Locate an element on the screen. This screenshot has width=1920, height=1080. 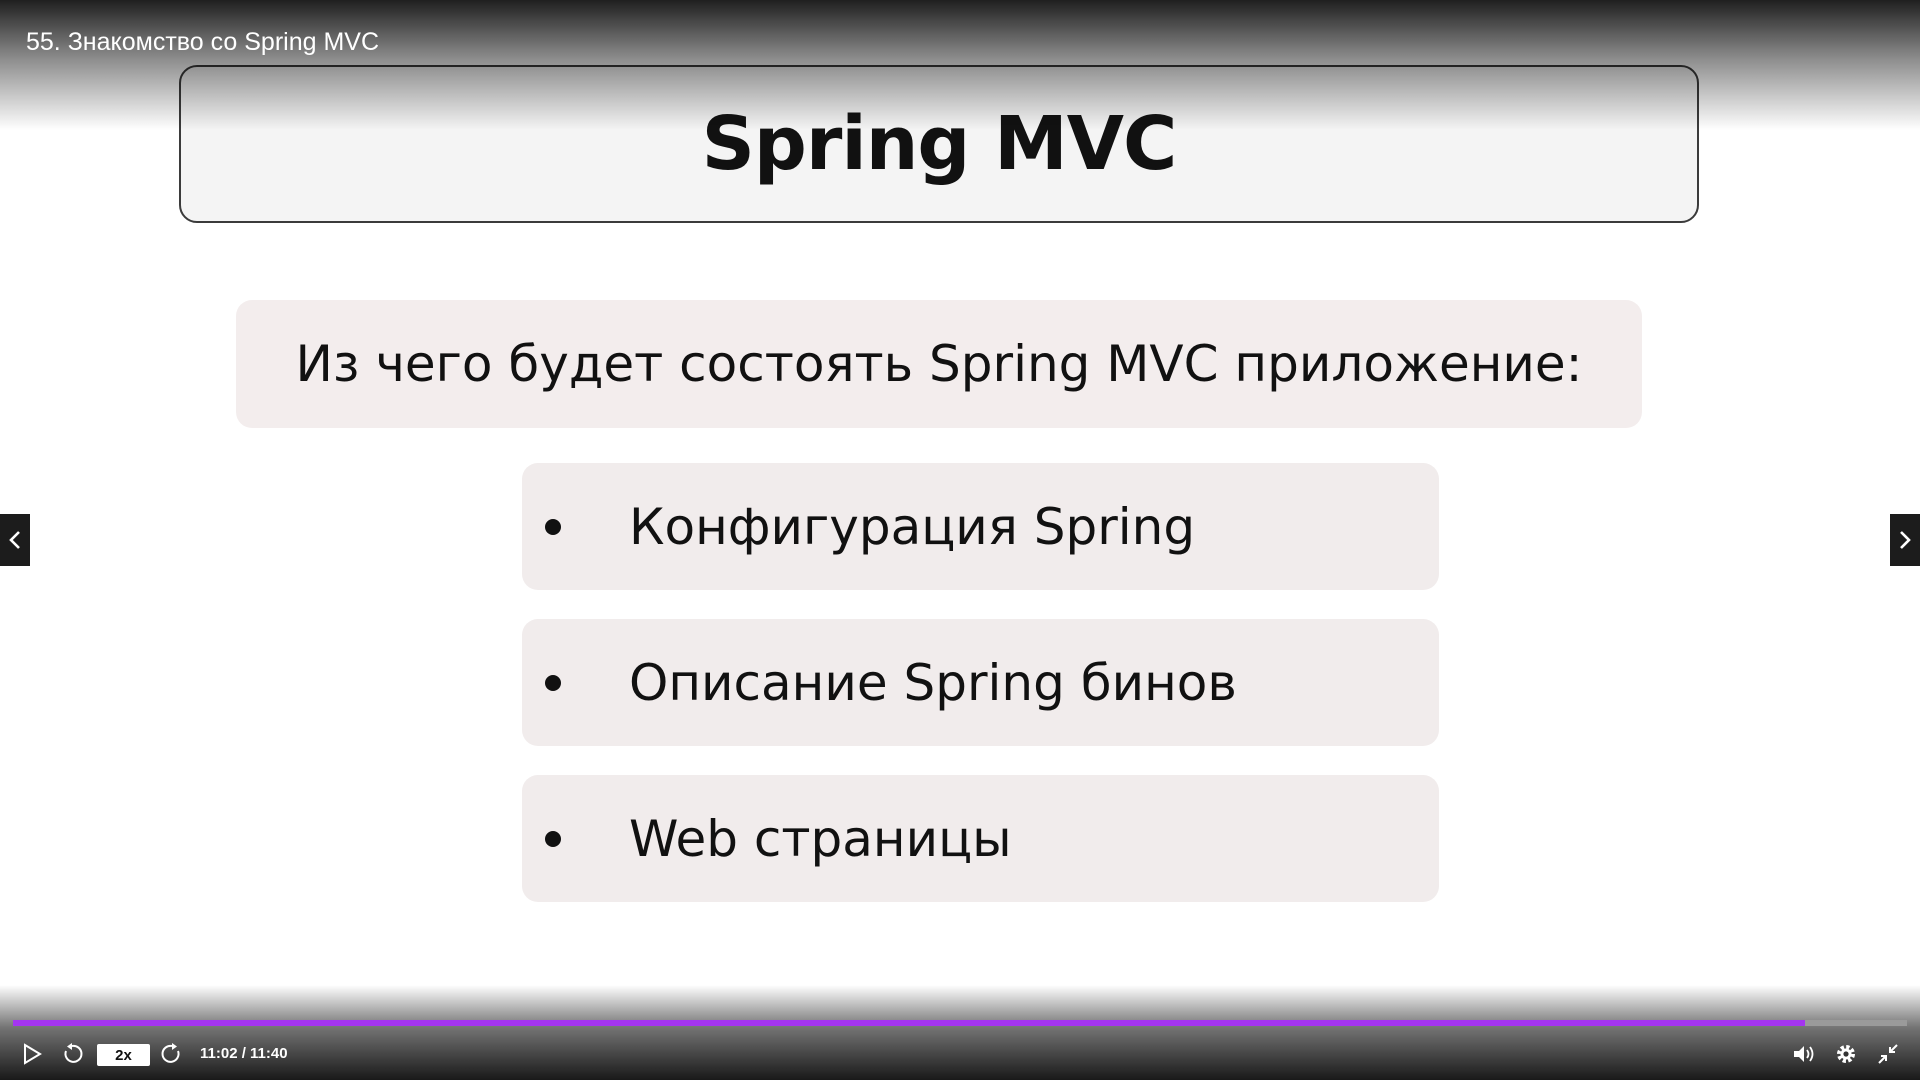
video-title: 55. Знакомство со Spring MVC is located at coordinates (203, 42).